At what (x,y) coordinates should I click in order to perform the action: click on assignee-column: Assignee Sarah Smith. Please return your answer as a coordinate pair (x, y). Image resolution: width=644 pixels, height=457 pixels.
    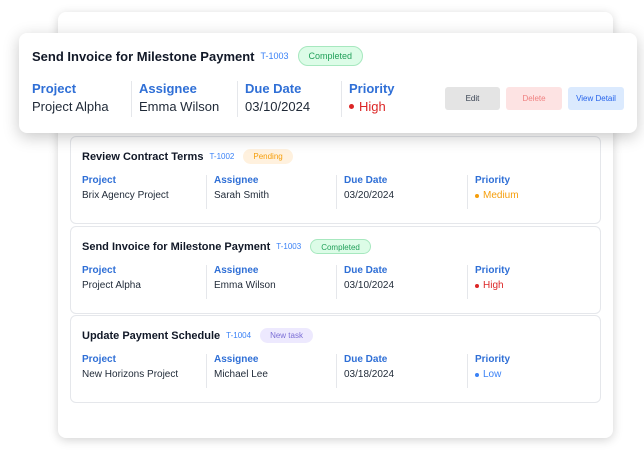
    Looking at the image, I should click on (237, 192).